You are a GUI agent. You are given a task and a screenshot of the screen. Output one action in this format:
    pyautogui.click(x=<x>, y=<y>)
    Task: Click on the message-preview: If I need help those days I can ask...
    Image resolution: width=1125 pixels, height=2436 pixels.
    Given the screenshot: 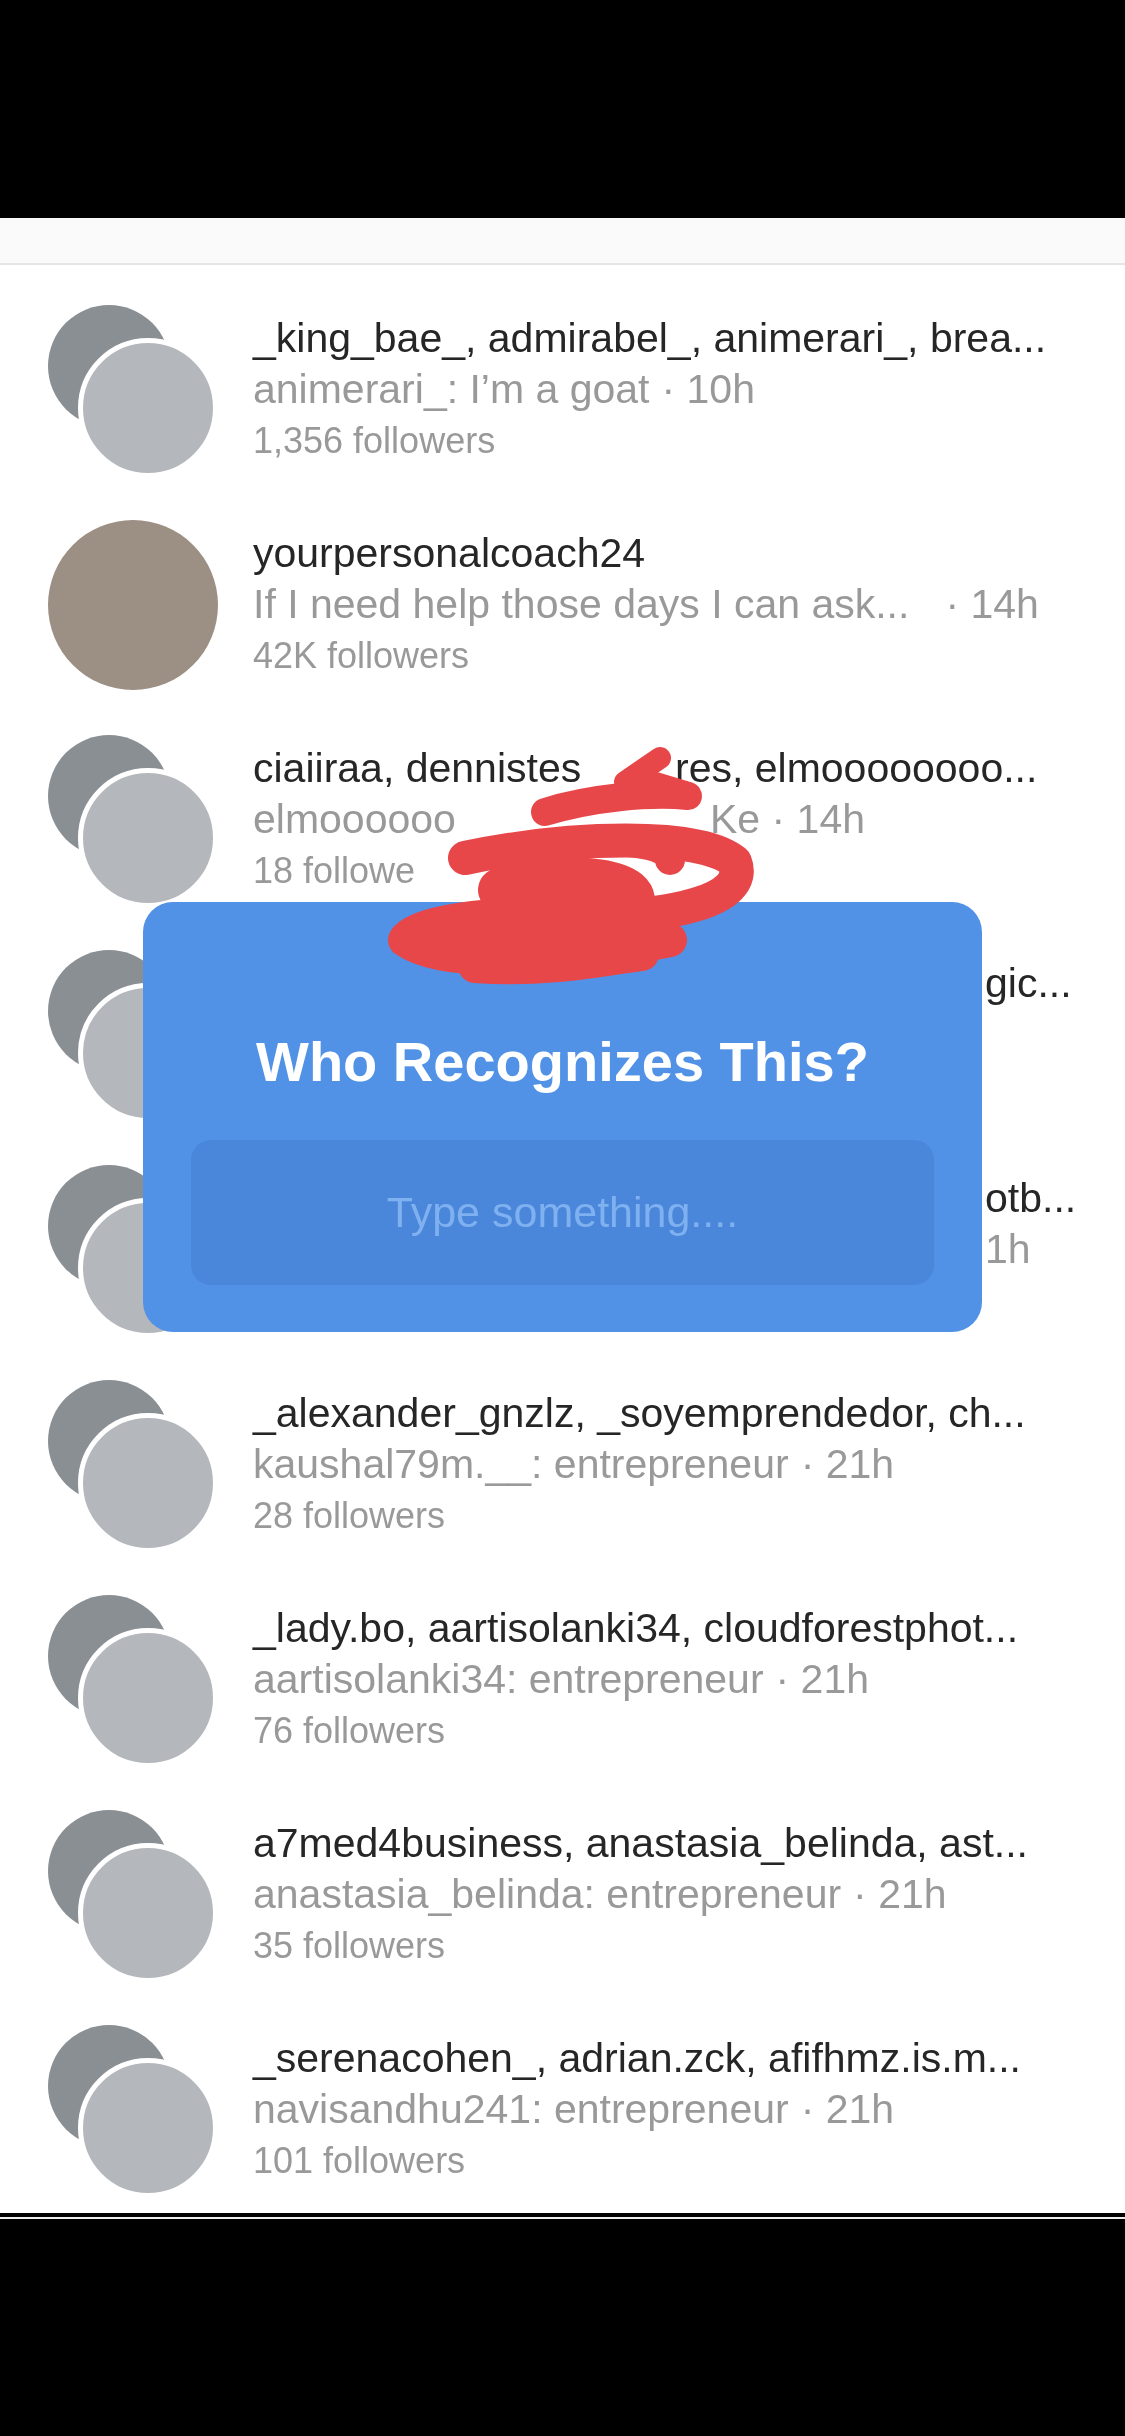 What is the action you would take?
    pyautogui.click(x=581, y=604)
    